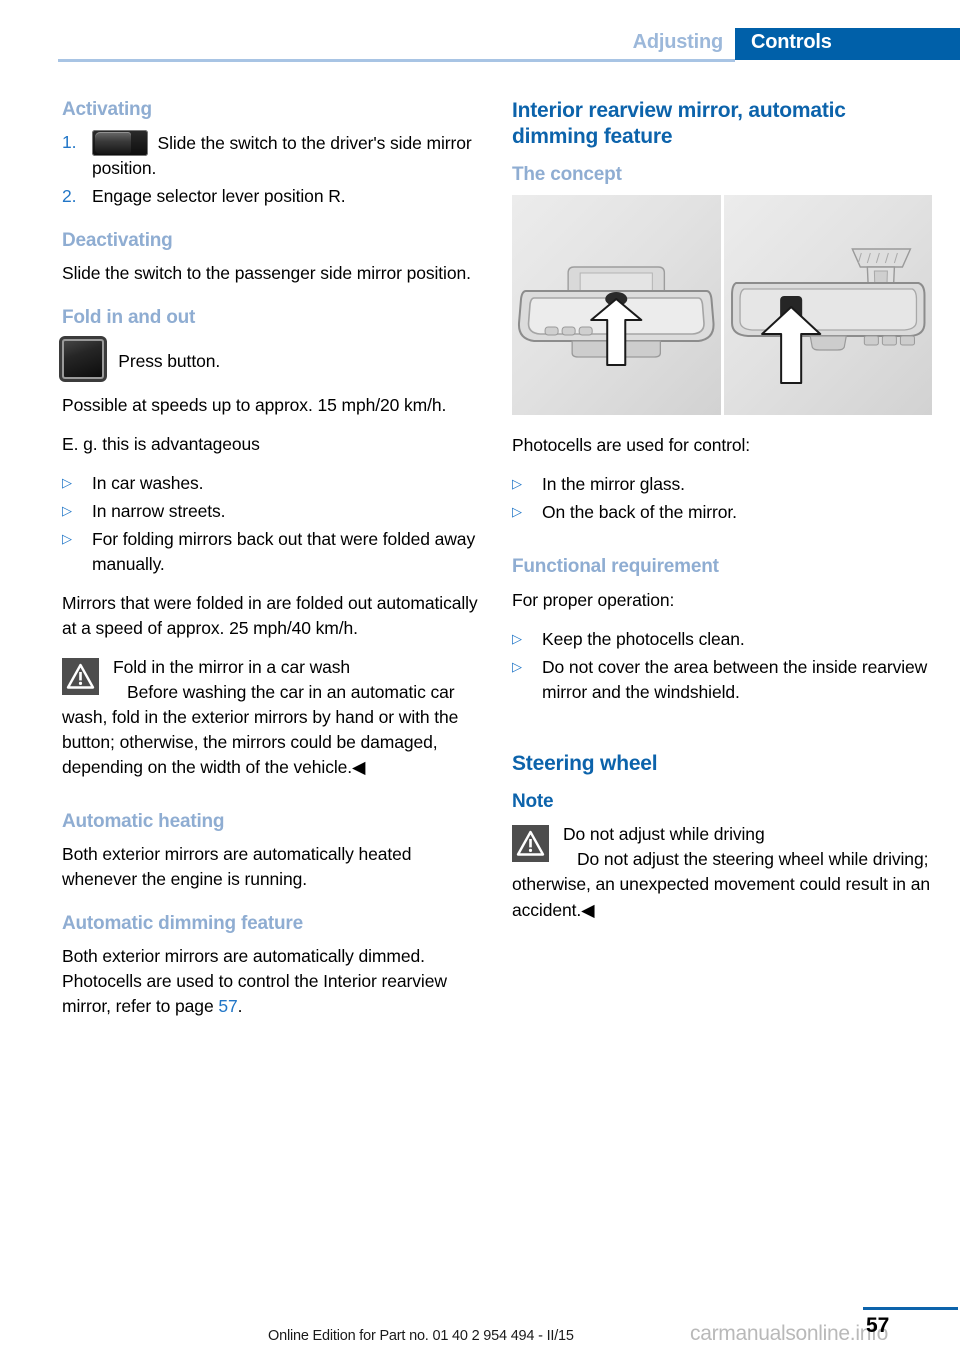  I want to click on automatic-dimming-text-after: ., so click(240, 1006).